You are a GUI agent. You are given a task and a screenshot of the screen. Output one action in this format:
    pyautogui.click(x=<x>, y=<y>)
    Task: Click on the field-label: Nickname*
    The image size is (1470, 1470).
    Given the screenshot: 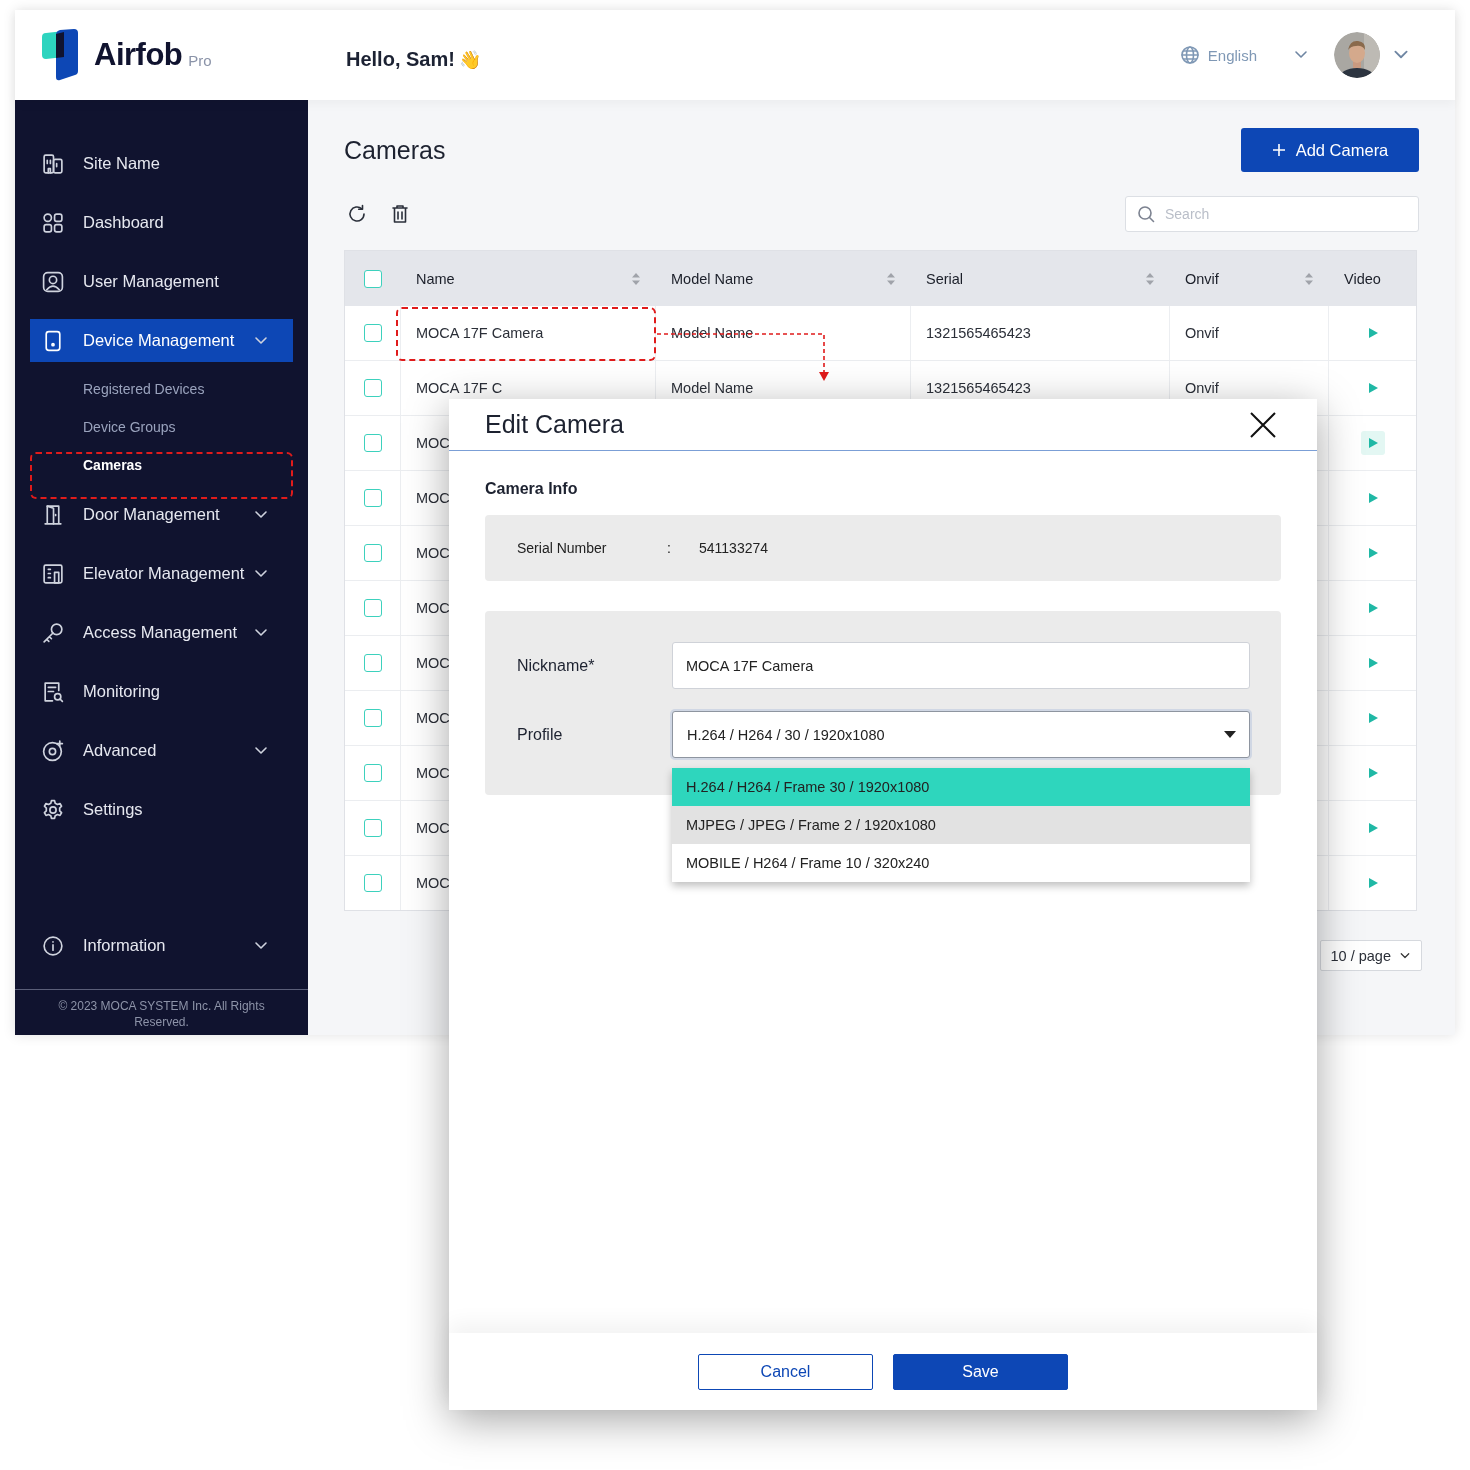 What is the action you would take?
    pyautogui.click(x=556, y=665)
    